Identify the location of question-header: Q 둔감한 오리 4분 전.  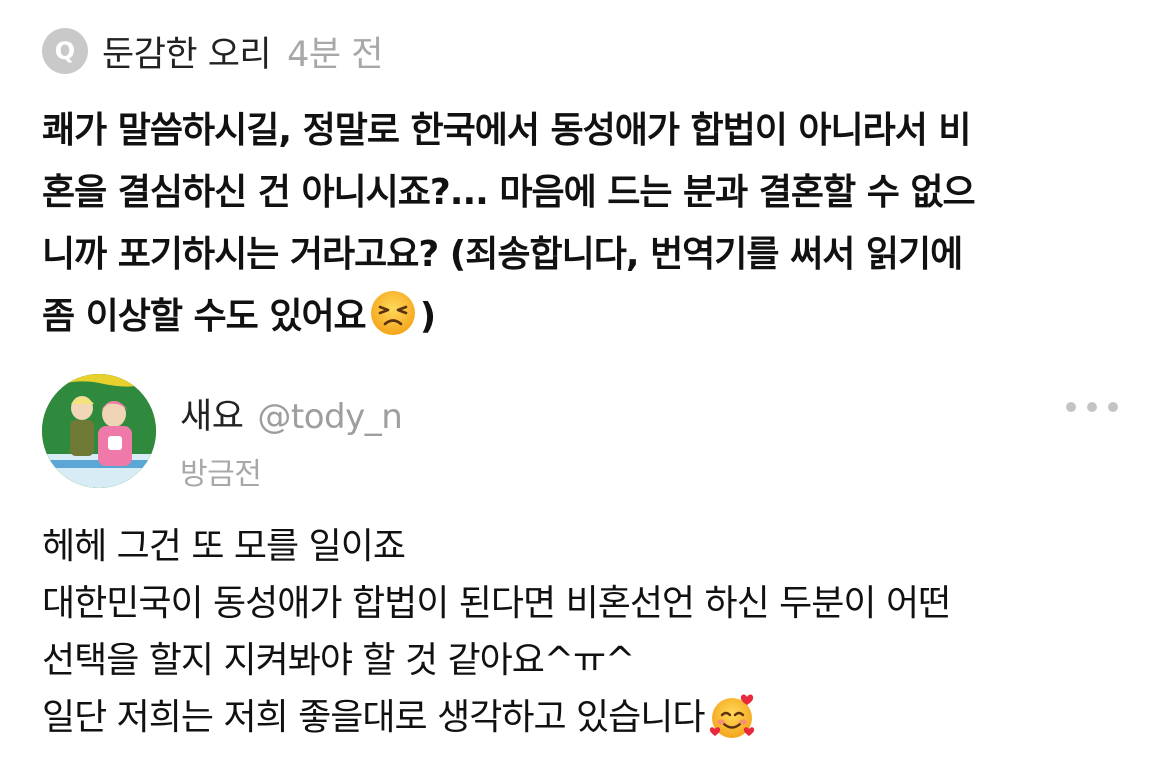
(212, 51).